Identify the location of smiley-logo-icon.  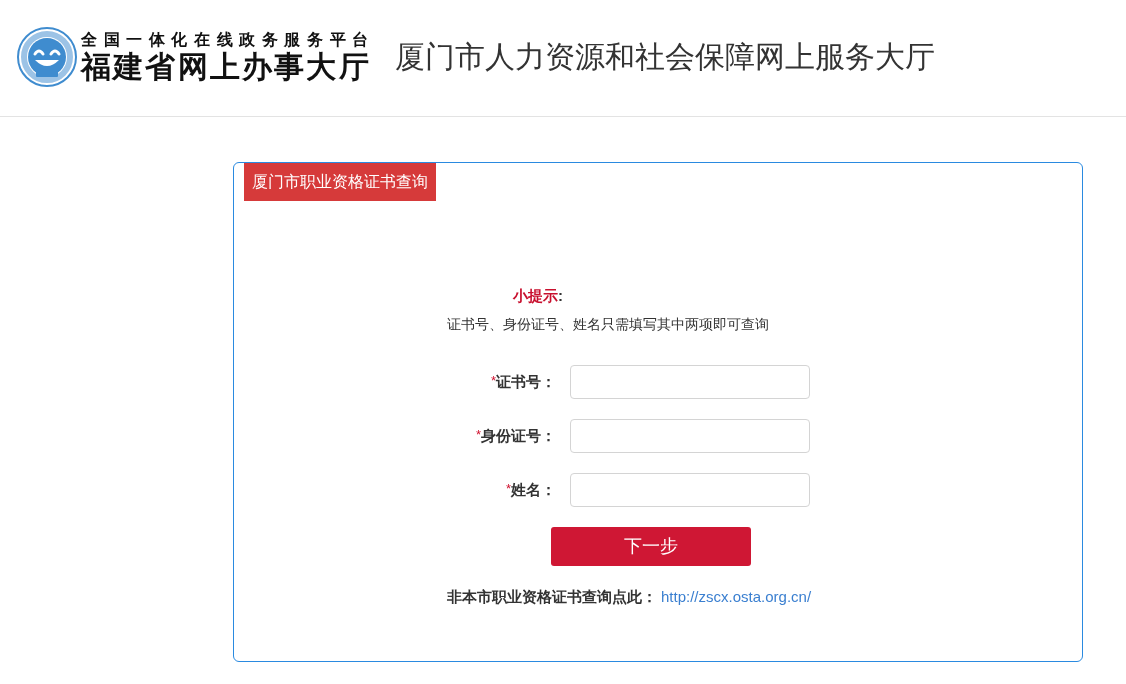
(47, 56).